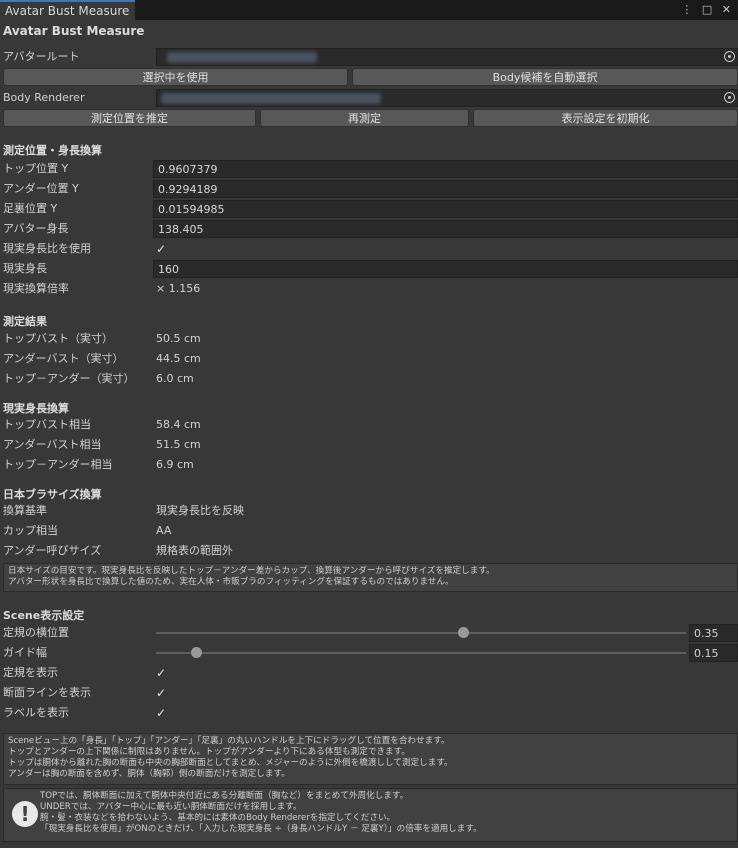 Image resolution: width=738 pixels, height=848 pixels. What do you see at coordinates (605, 118) in the screenshot?
I see `reset-display-button: 表示設定を初期化` at bounding box center [605, 118].